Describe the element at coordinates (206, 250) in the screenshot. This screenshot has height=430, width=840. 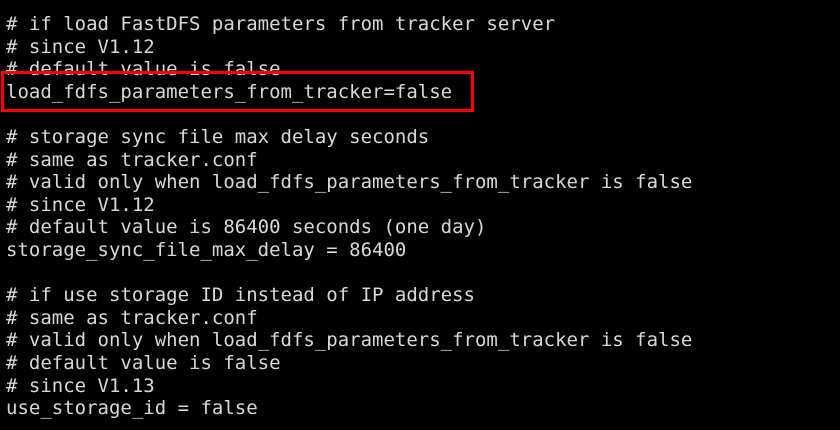
I see `config-line-storage-sync-delay: storage_sync_file_max_delay = 86400` at that location.